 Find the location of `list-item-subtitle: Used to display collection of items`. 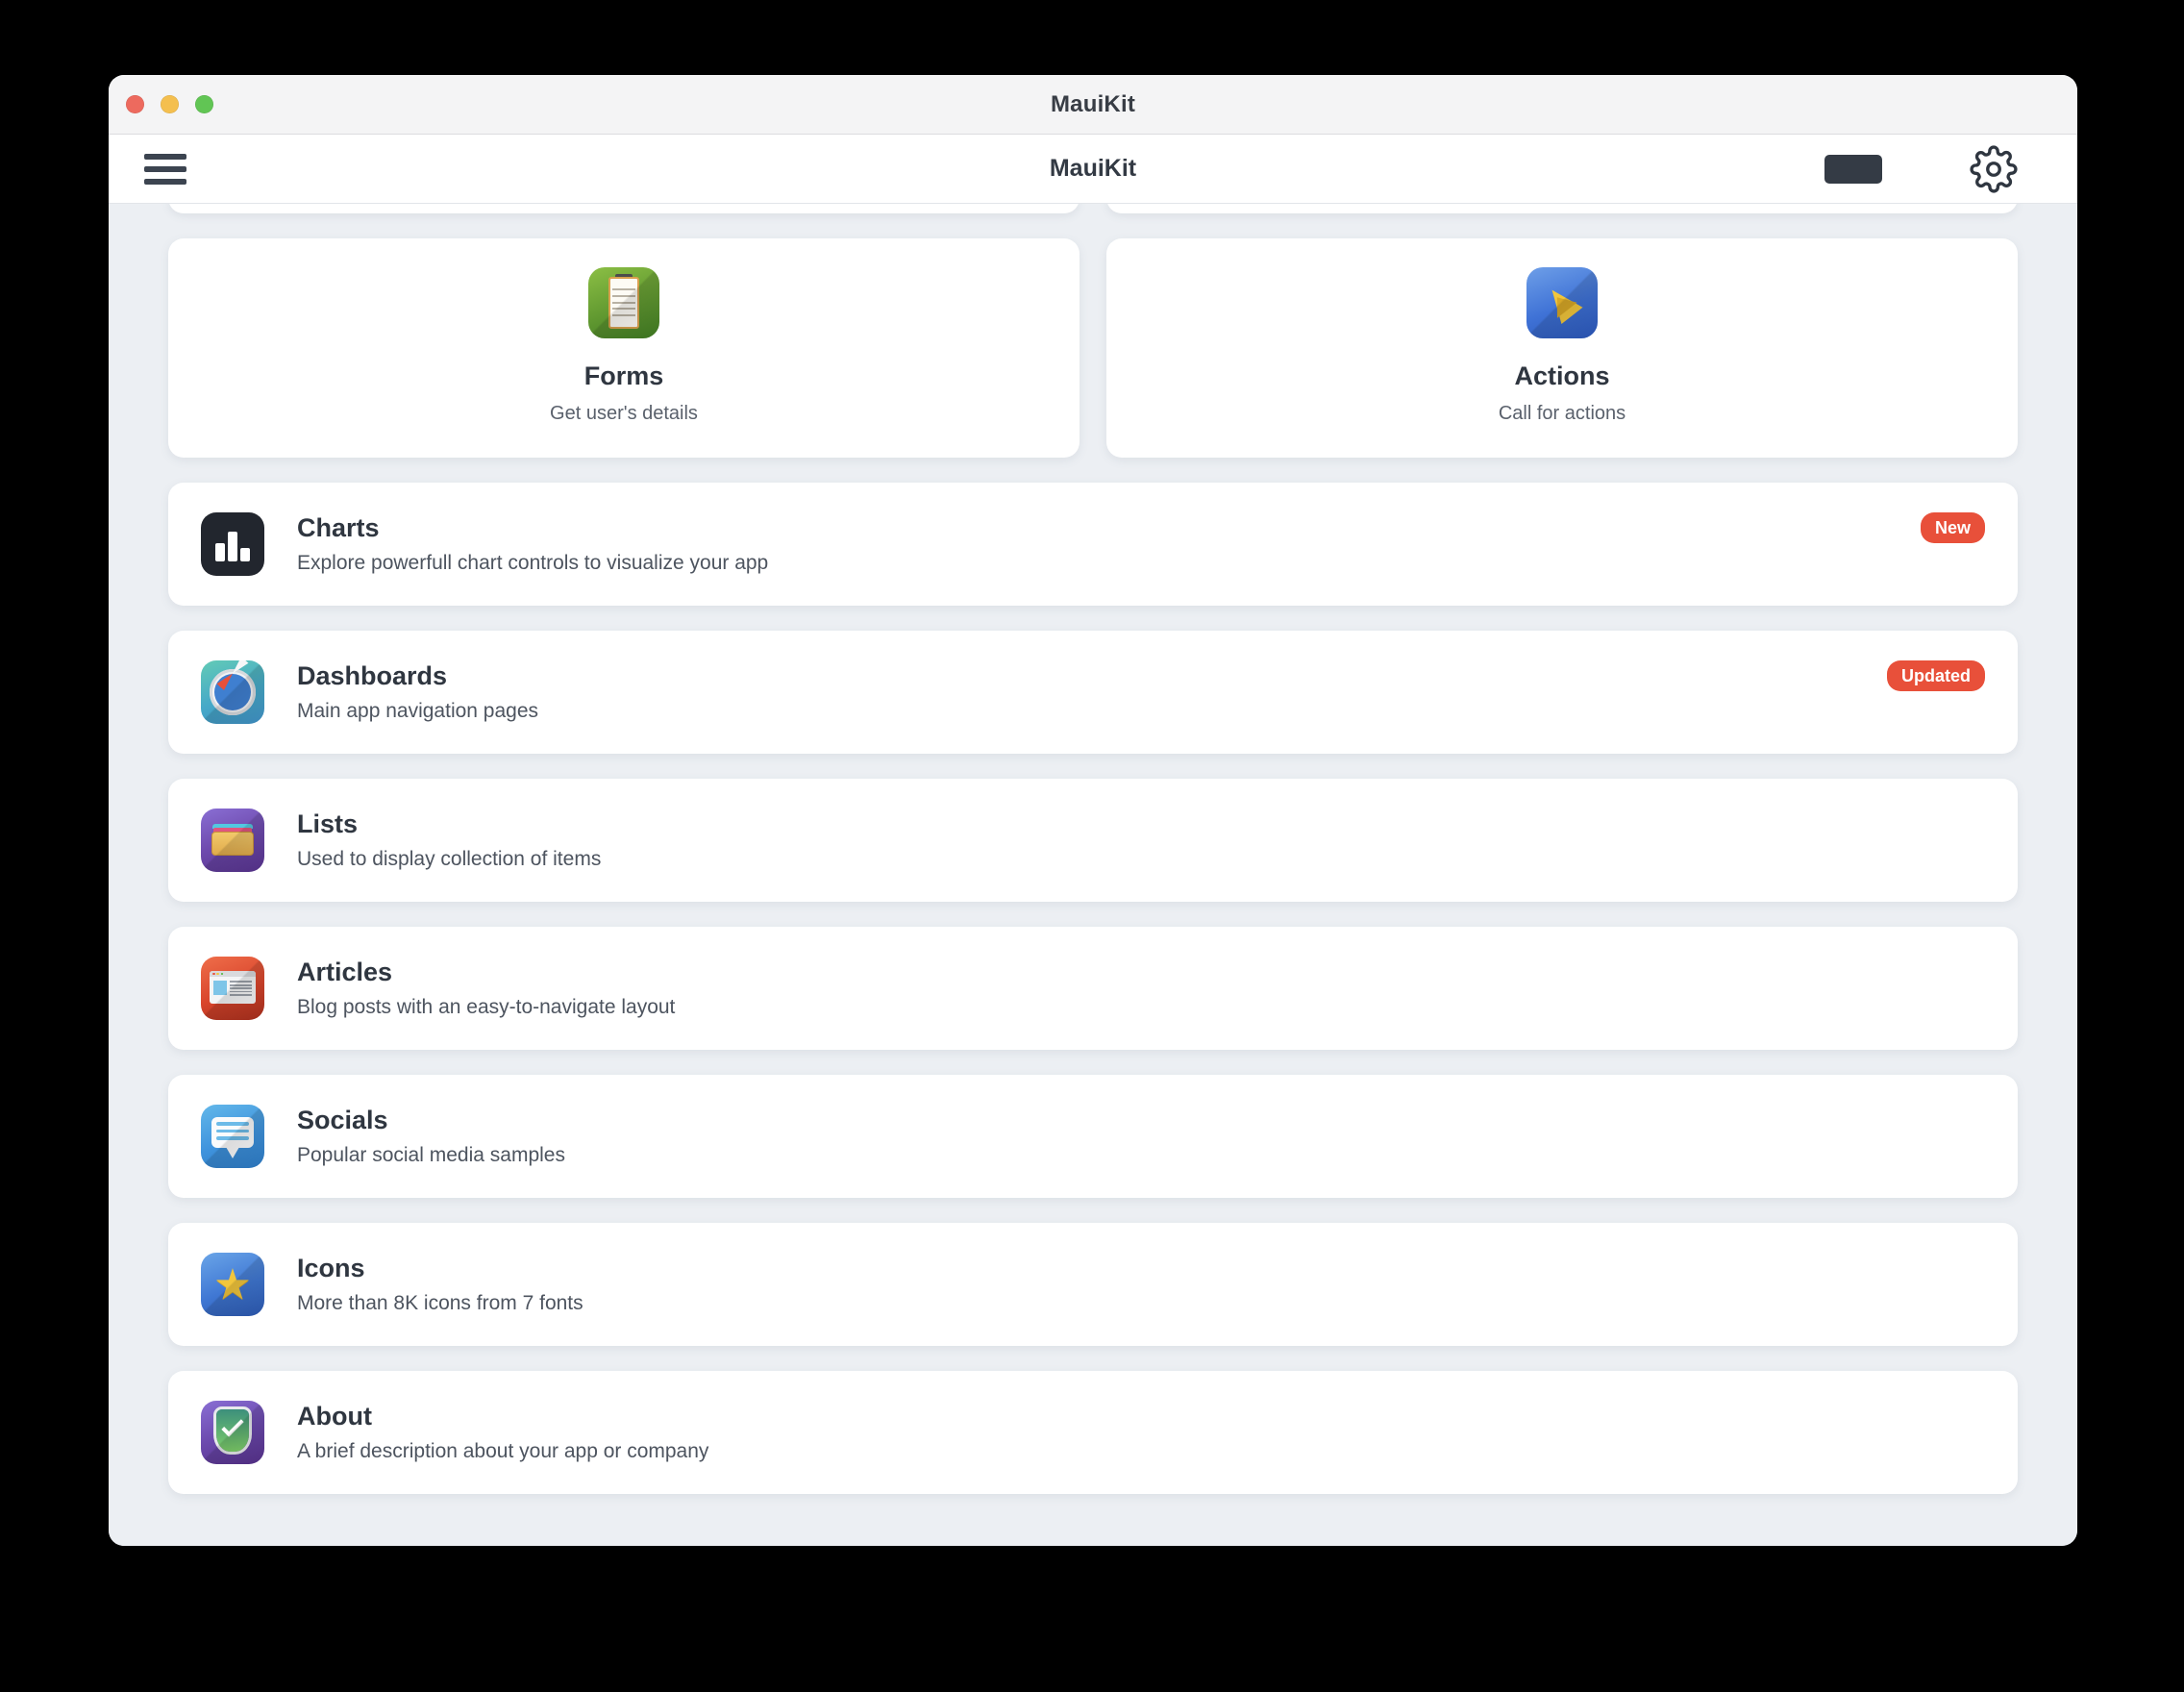

list-item-subtitle: Used to display collection of items is located at coordinates (450, 859).